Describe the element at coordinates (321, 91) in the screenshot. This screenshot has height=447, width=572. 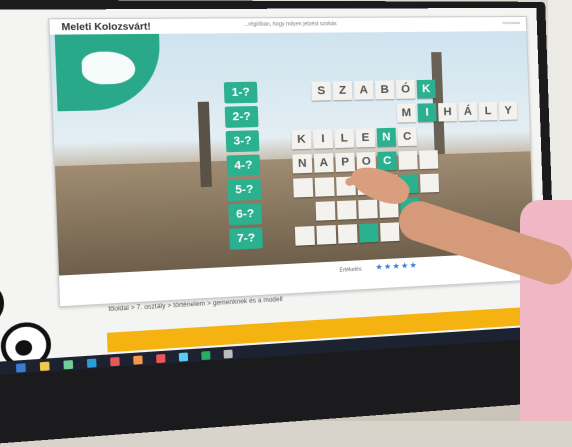
I see `crossword-cell: S` at that location.